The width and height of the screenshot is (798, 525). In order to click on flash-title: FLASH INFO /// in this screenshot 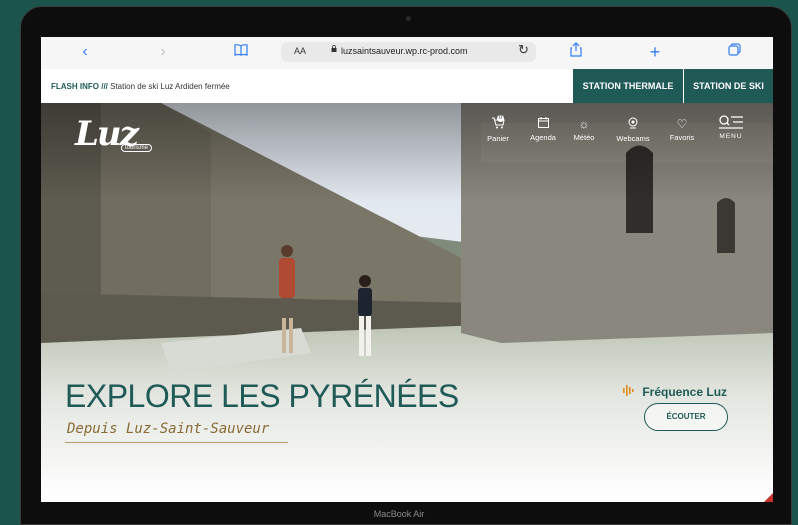, I will do `click(79, 86)`.